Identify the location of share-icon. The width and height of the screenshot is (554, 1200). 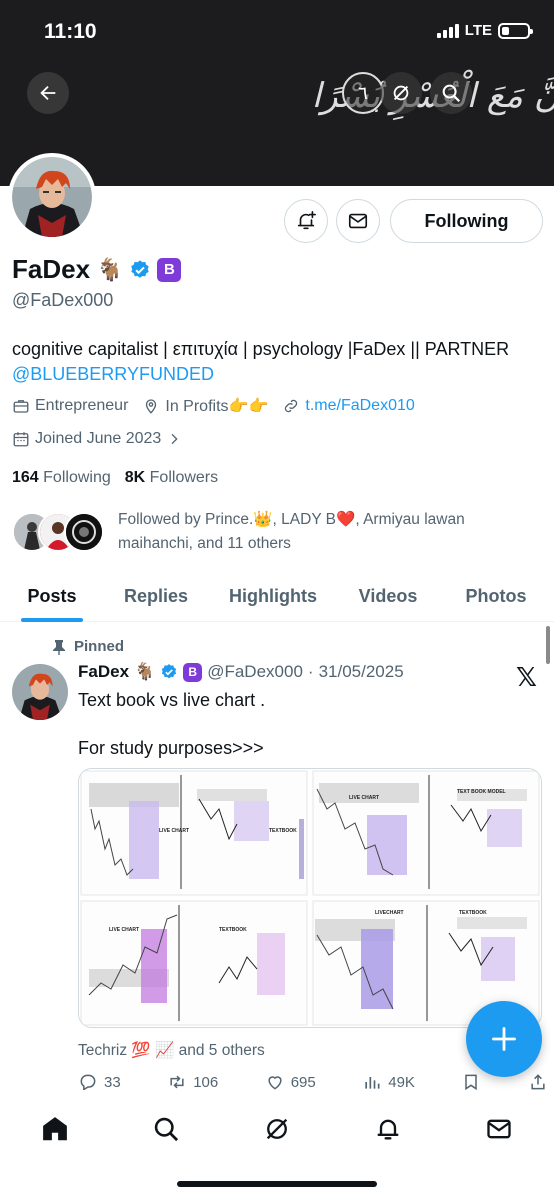
(538, 1082).